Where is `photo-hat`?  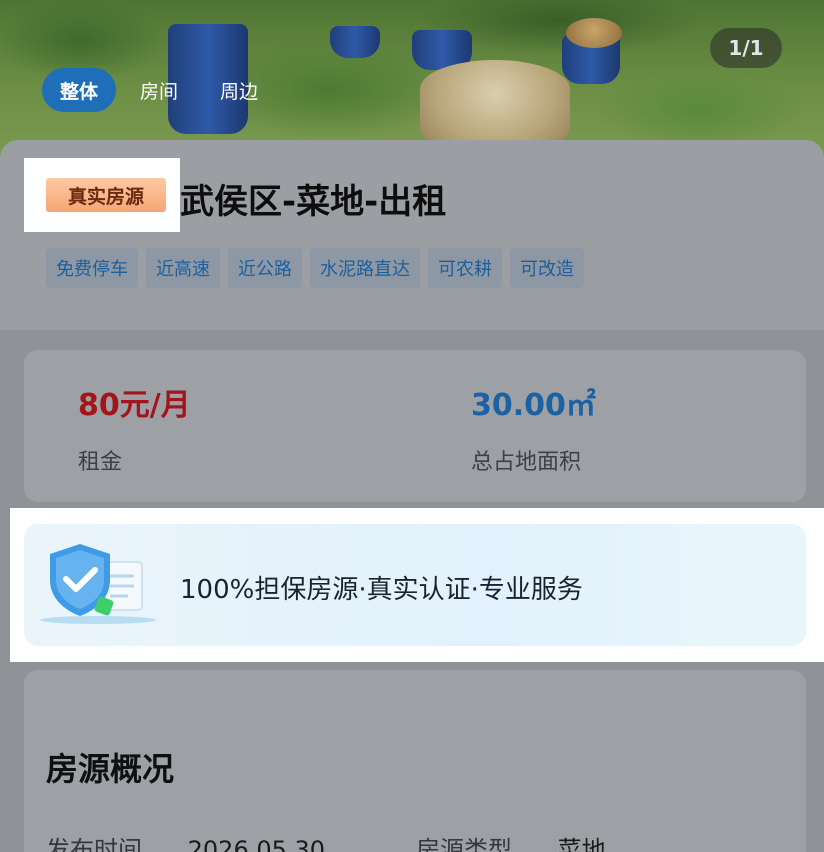
photo-hat is located at coordinates (594, 33).